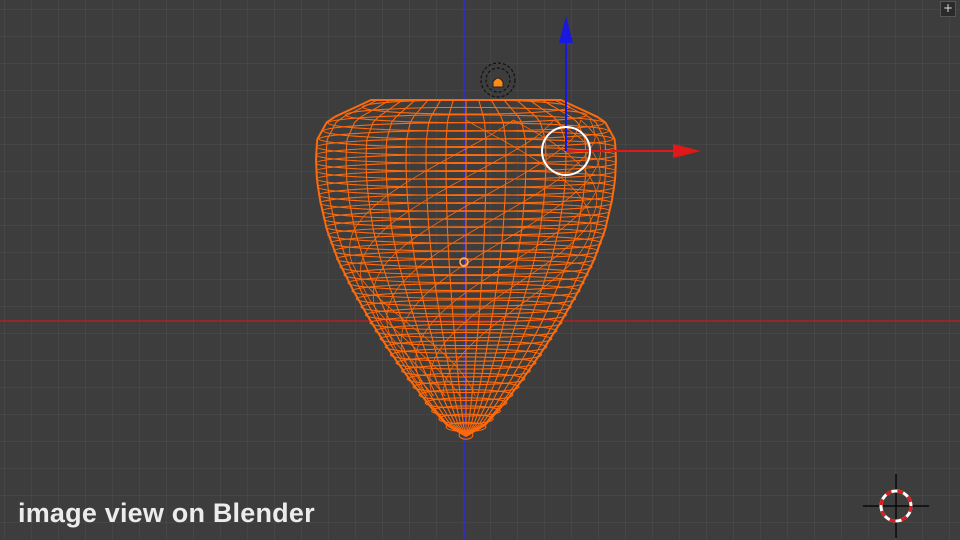 Image resolution: width=960 pixels, height=540 pixels. I want to click on plus-icon: +, so click(948, 9).